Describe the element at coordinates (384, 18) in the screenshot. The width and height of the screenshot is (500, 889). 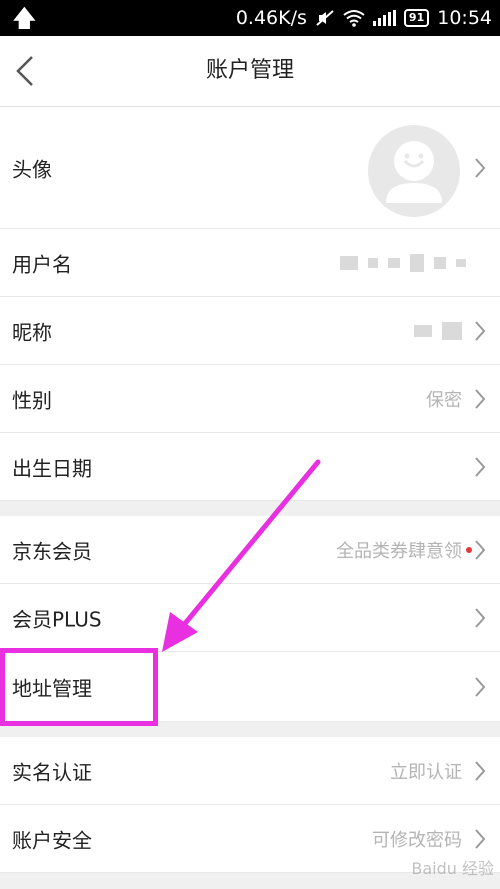
I see `signal-icon` at that location.